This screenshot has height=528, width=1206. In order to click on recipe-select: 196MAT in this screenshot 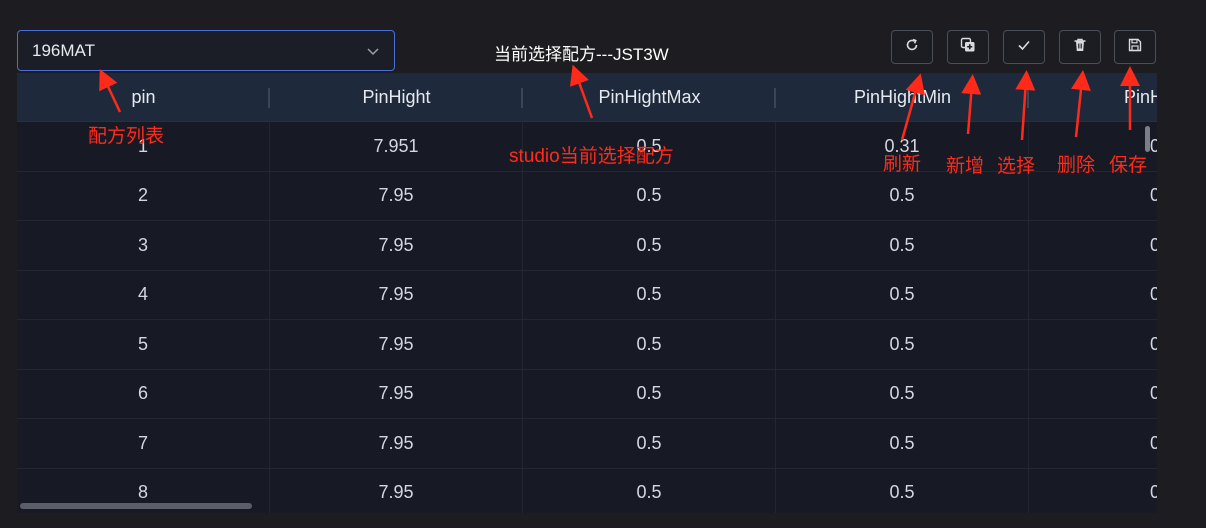, I will do `click(206, 50)`.